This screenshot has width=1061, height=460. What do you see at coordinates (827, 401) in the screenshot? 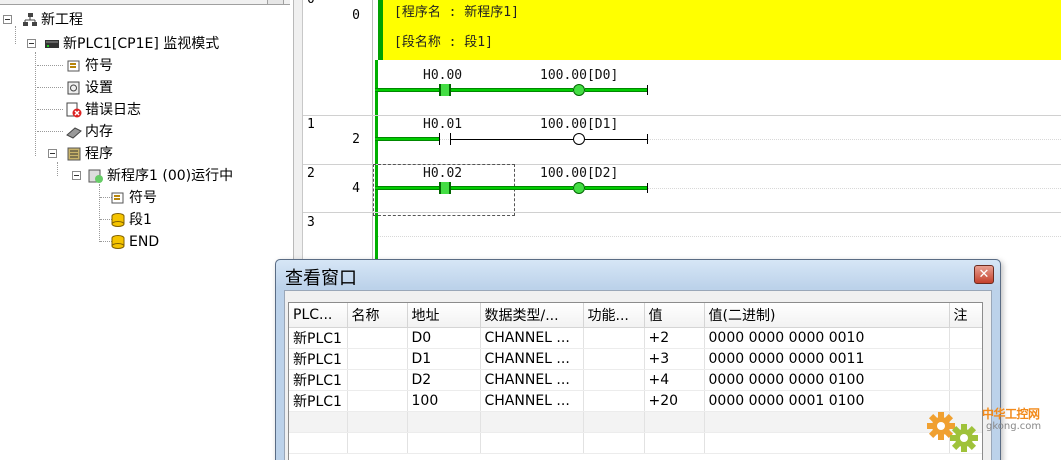
I see `cell-binary: 0000 0000 0001 0100` at bounding box center [827, 401].